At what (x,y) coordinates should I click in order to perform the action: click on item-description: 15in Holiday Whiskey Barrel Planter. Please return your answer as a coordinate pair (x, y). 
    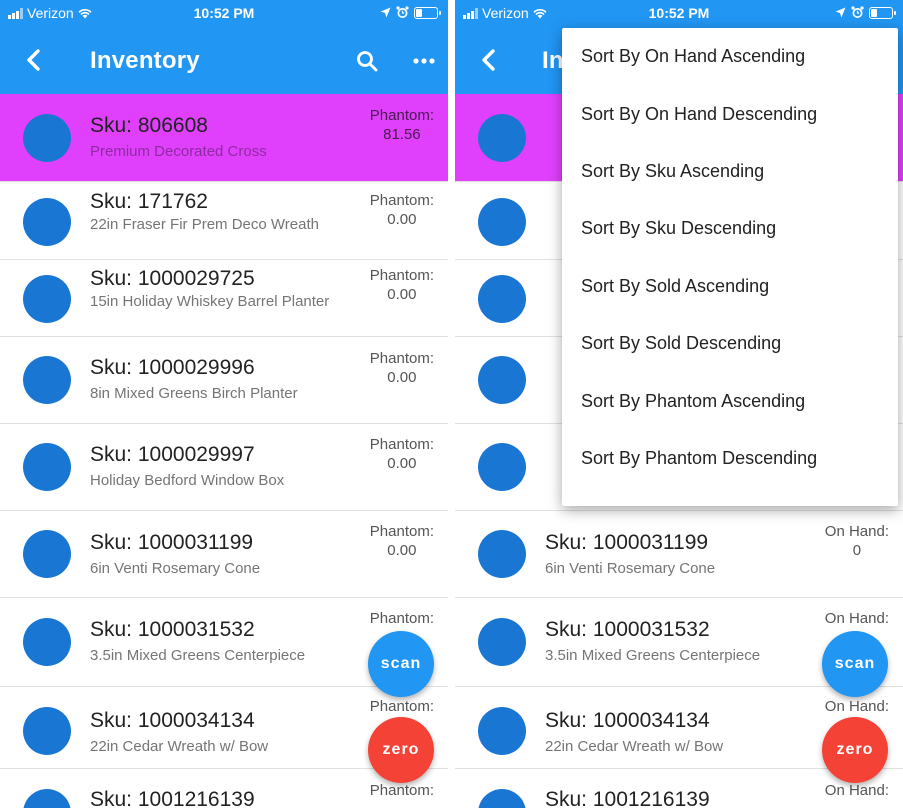
    Looking at the image, I should click on (210, 301).